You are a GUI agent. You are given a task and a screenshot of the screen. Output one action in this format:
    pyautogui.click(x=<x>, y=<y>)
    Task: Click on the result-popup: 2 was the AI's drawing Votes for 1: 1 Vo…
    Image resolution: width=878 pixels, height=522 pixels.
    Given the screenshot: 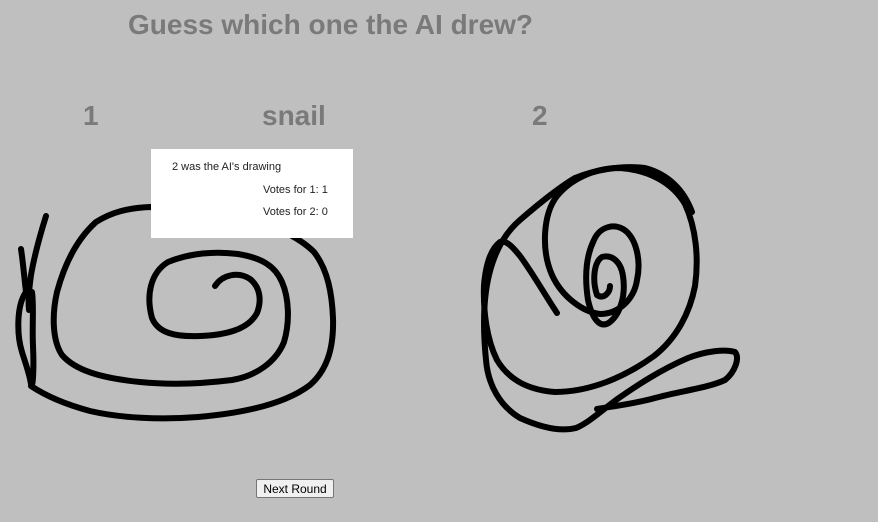 What is the action you would take?
    pyautogui.click(x=252, y=193)
    